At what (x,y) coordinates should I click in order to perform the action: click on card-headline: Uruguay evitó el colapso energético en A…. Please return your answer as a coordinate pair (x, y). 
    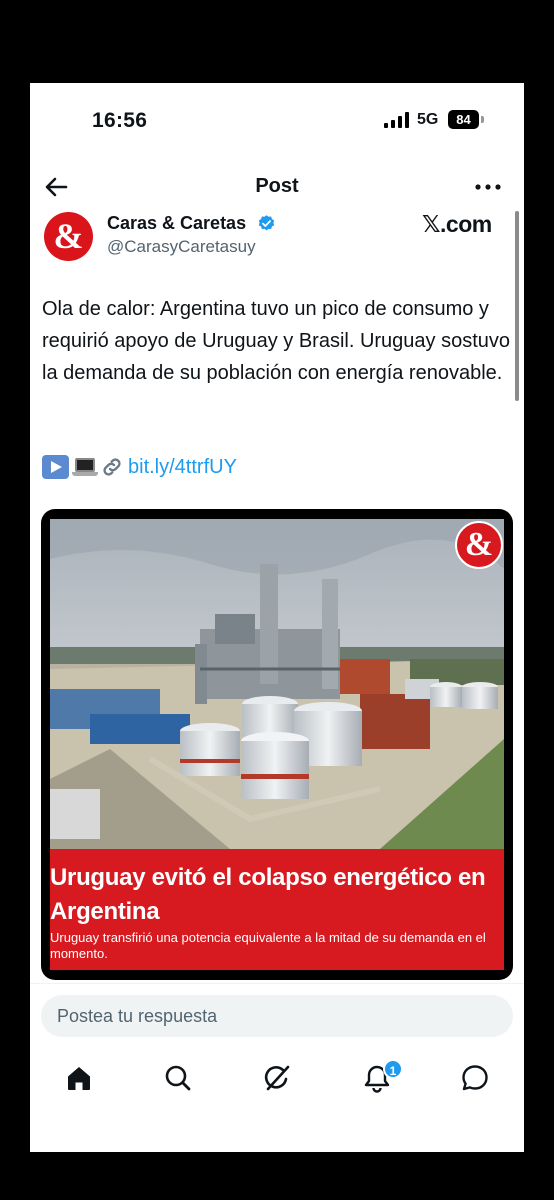
    Looking at the image, I should click on (268, 894).